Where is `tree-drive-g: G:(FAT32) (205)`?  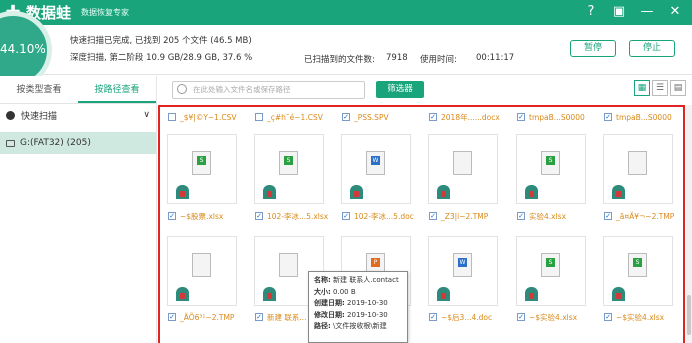 tree-drive-g: G:(FAT32) (205) is located at coordinates (78, 143).